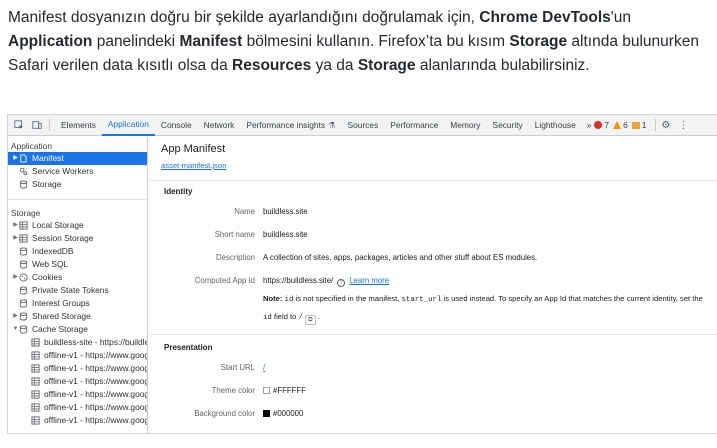  Describe the element at coordinates (63, 171) in the screenshot. I see `sidebar-item-label: Service Workers` at that location.